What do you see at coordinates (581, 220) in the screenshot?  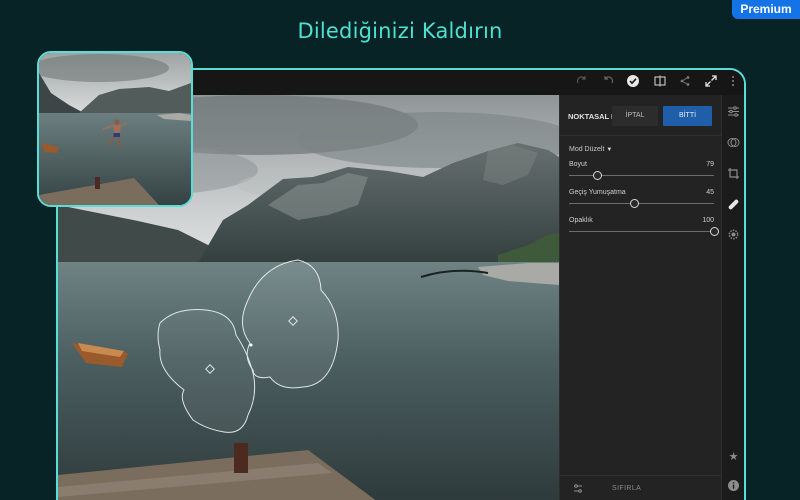 I see `slider-label: Opaklık` at bounding box center [581, 220].